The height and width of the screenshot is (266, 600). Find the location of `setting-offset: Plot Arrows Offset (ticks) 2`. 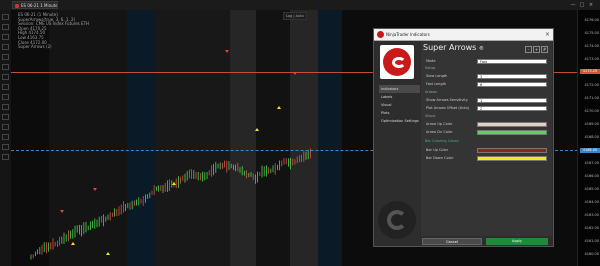

setting-offset: Plot Arrows Offset (ticks) 2 is located at coordinates (486, 108).